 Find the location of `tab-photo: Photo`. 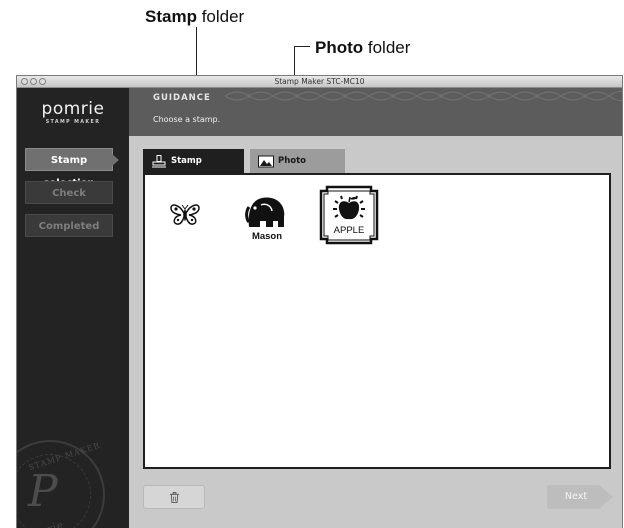

tab-photo: Photo is located at coordinates (297, 161).